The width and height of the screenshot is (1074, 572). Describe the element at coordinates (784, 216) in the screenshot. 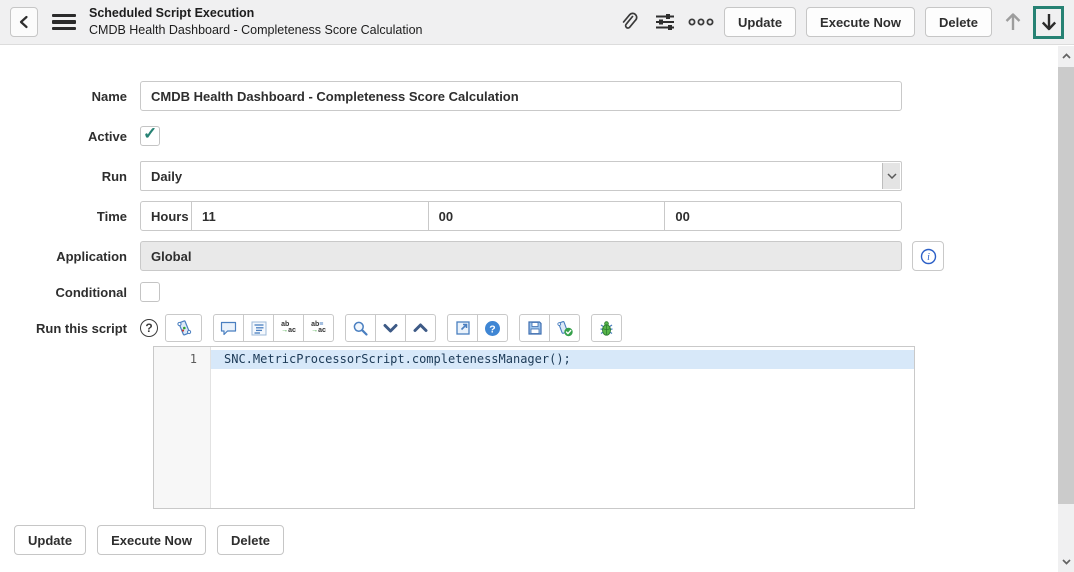

I see `time-seconds-input` at that location.